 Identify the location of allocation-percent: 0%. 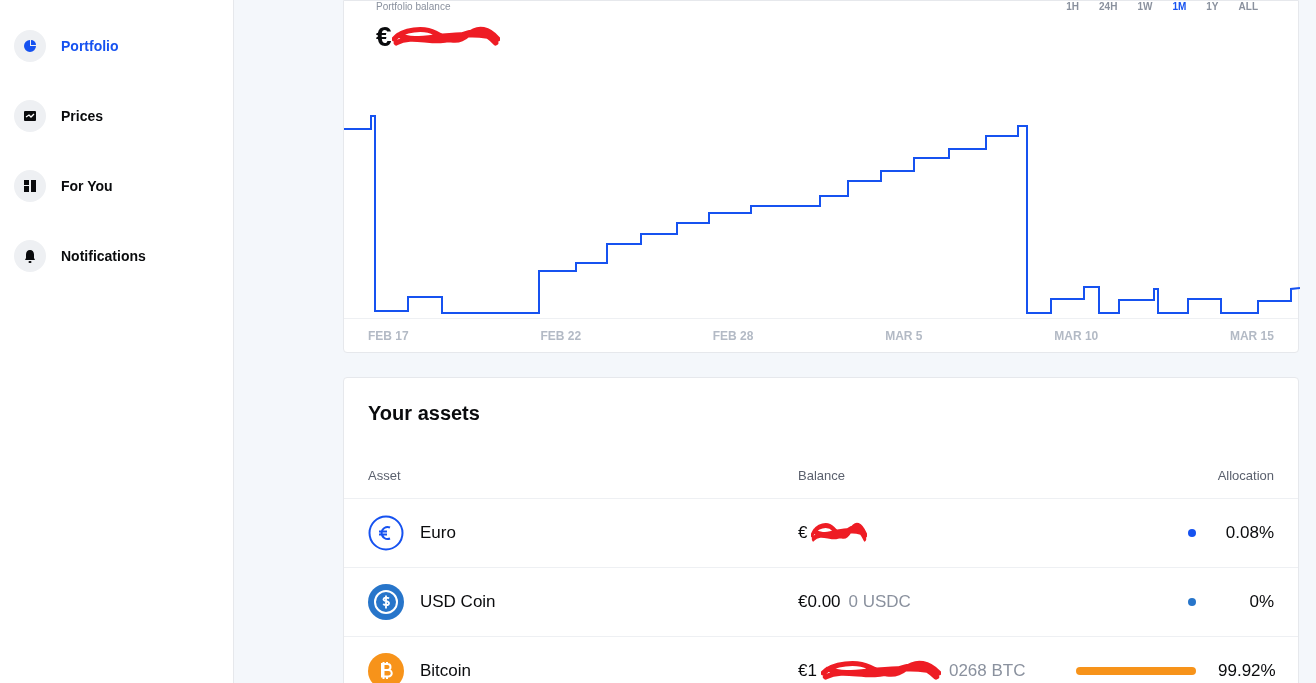
(1261, 601).